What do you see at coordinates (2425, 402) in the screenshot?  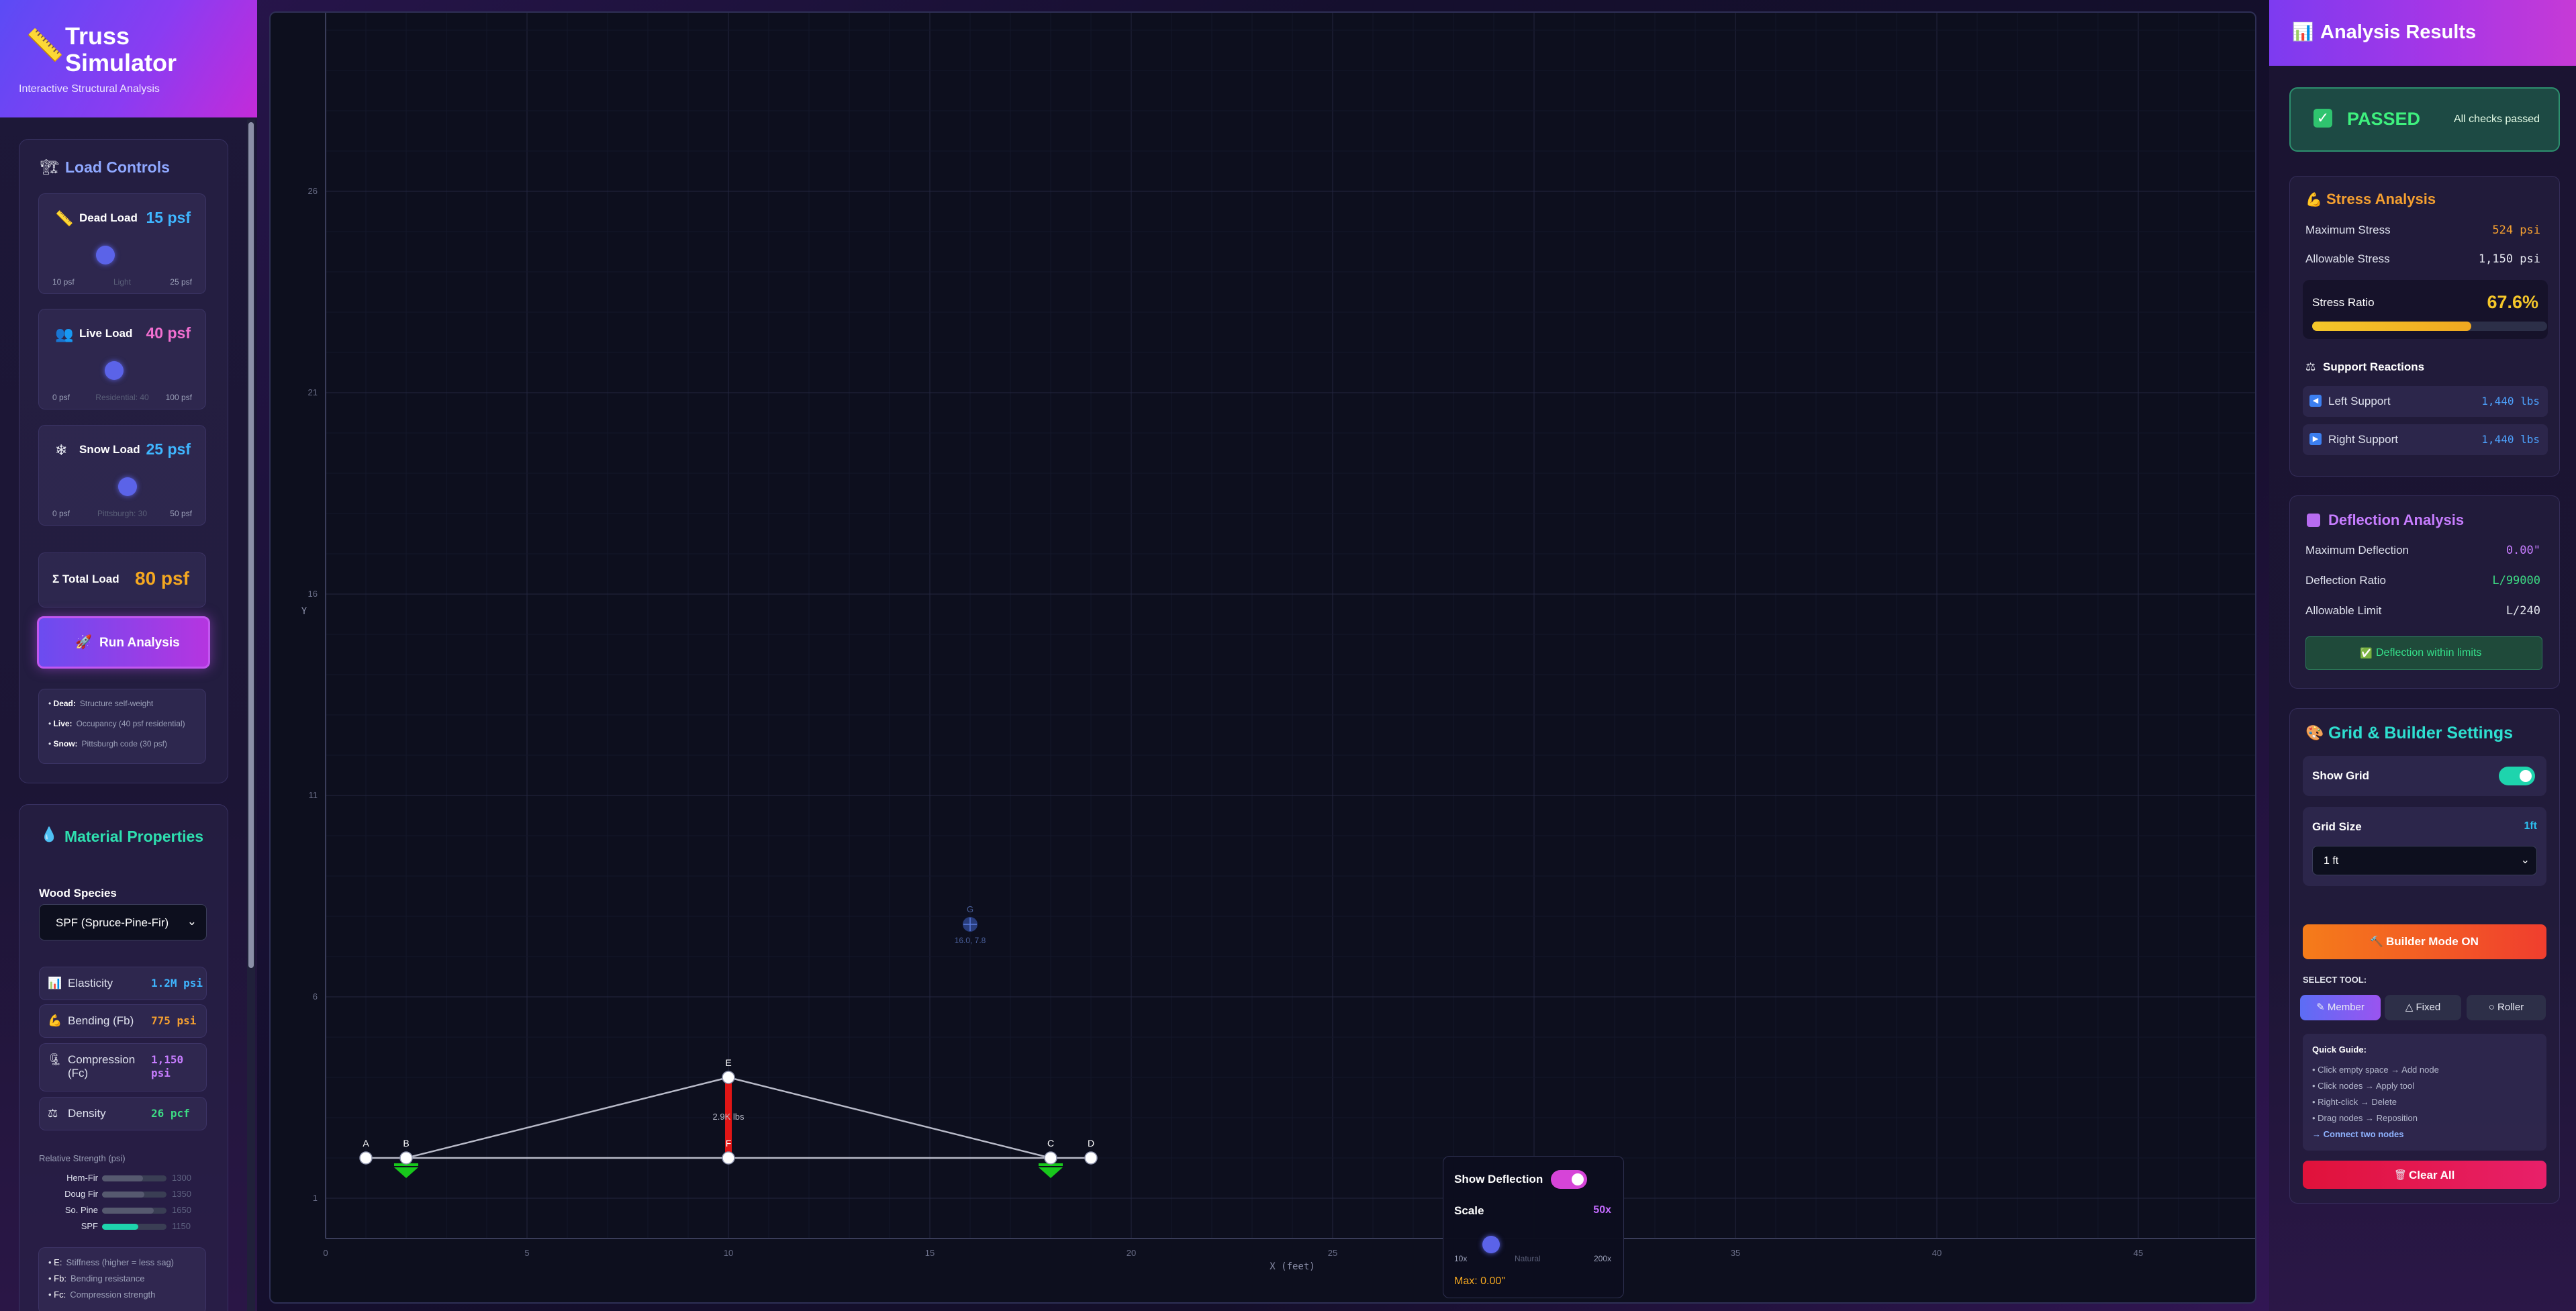 I see `reaction-row: ◀ Left Support 1,440 lbs` at bounding box center [2425, 402].